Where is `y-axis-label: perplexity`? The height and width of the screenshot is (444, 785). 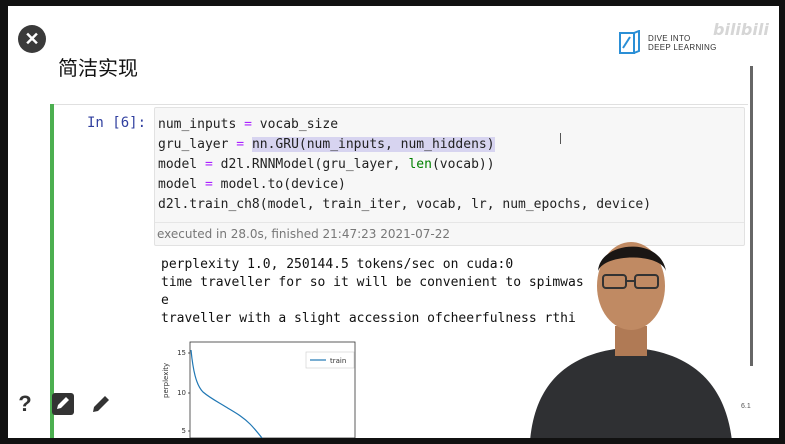
y-axis-label: perplexity is located at coordinates (166, 380).